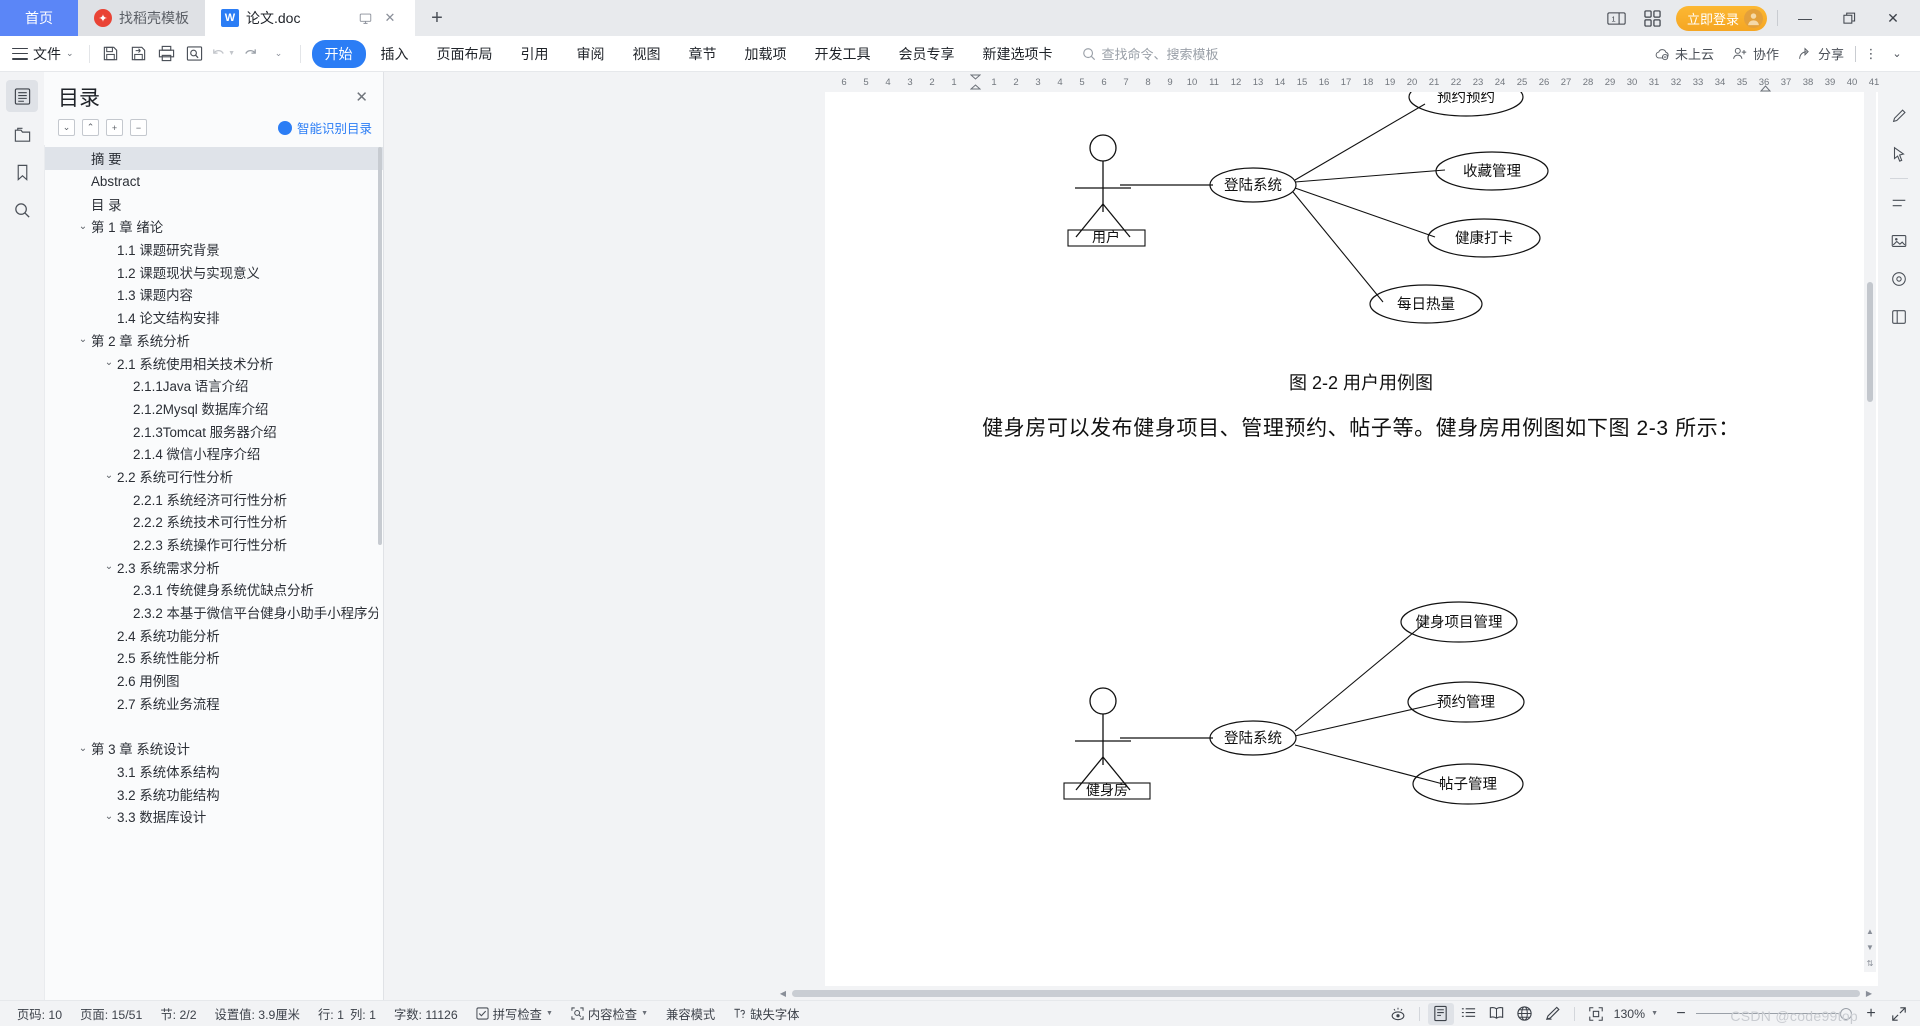 Image resolution: width=1920 pixels, height=1026 pixels. Describe the element at coordinates (1870, 963) in the screenshot. I see `scroll-next-page-arrow: ⇅` at that location.